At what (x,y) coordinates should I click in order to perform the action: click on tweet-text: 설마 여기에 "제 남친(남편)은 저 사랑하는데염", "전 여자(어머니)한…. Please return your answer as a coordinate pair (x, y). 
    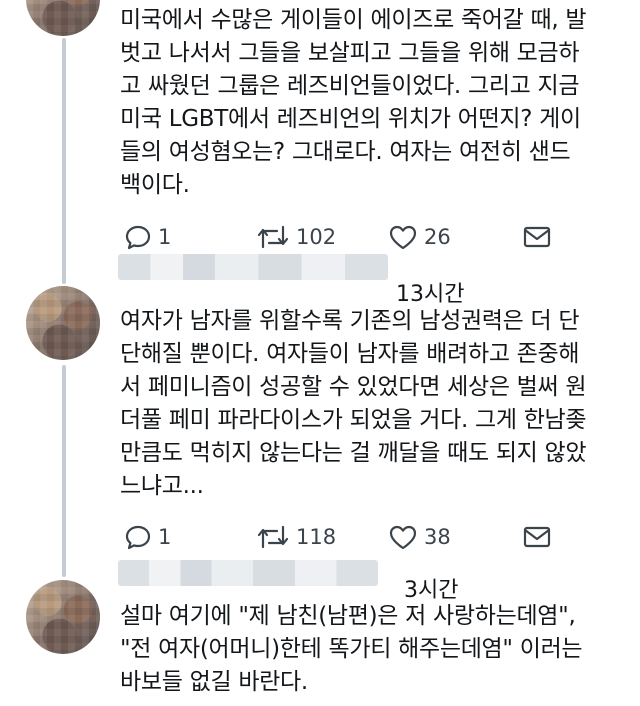
    Looking at the image, I should click on (351, 649).